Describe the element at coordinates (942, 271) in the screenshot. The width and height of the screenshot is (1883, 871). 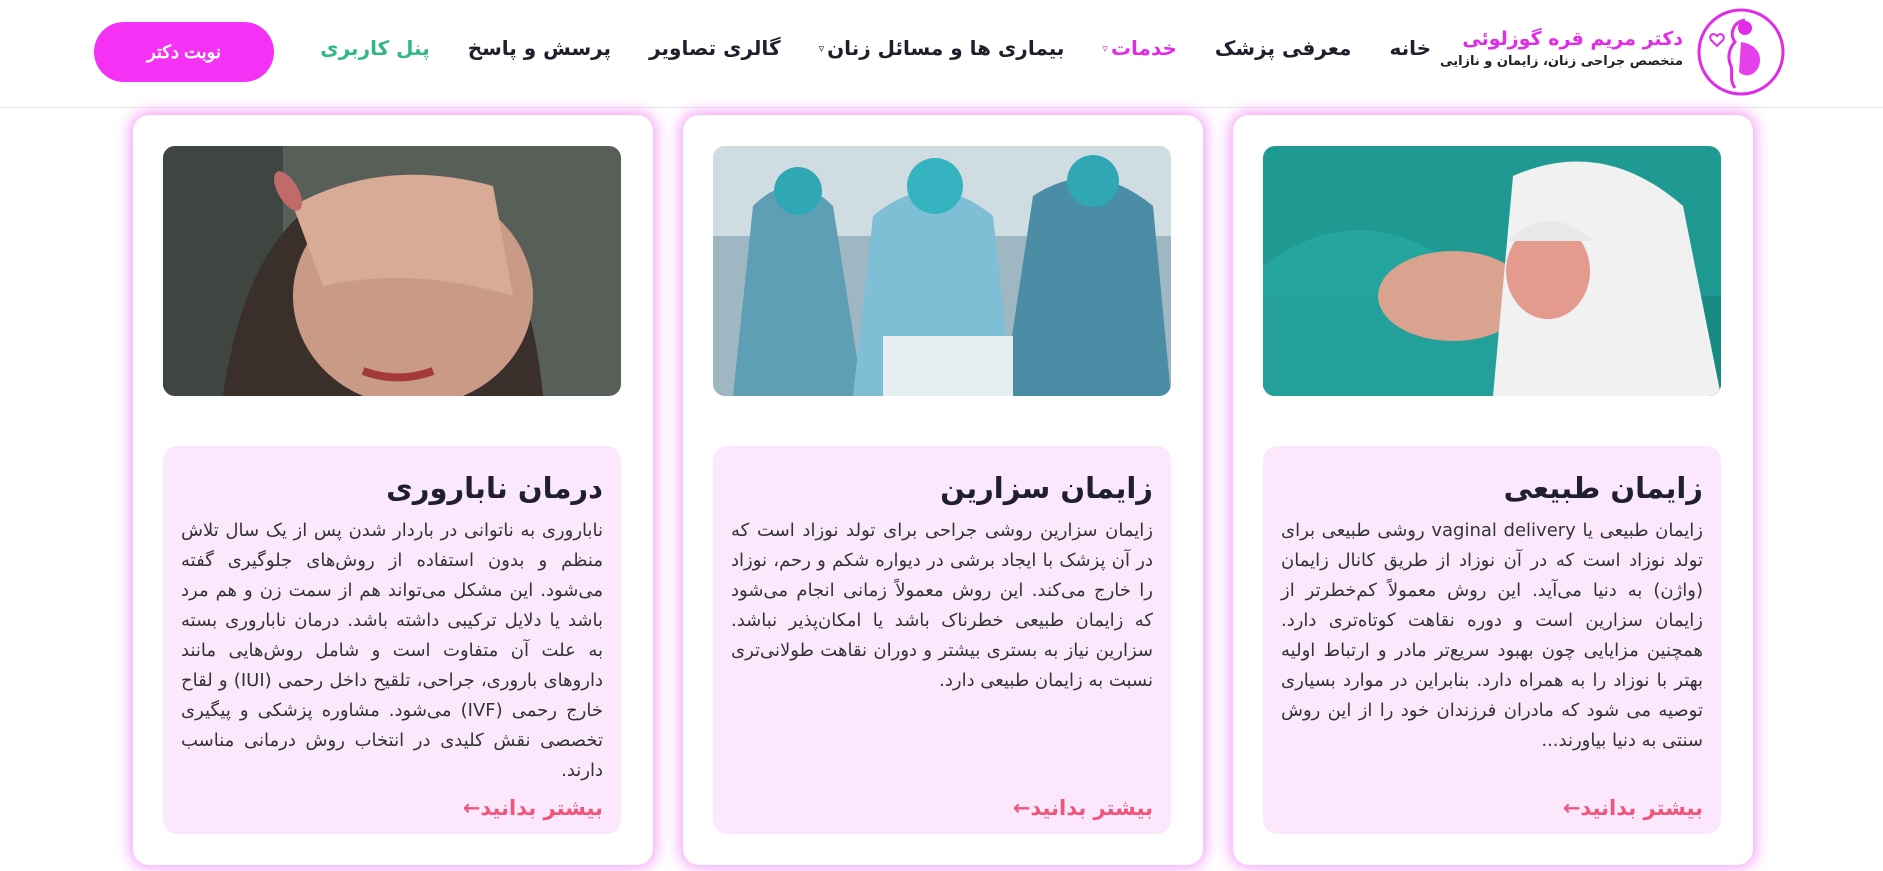
I see `surgeons-operating-image` at that location.